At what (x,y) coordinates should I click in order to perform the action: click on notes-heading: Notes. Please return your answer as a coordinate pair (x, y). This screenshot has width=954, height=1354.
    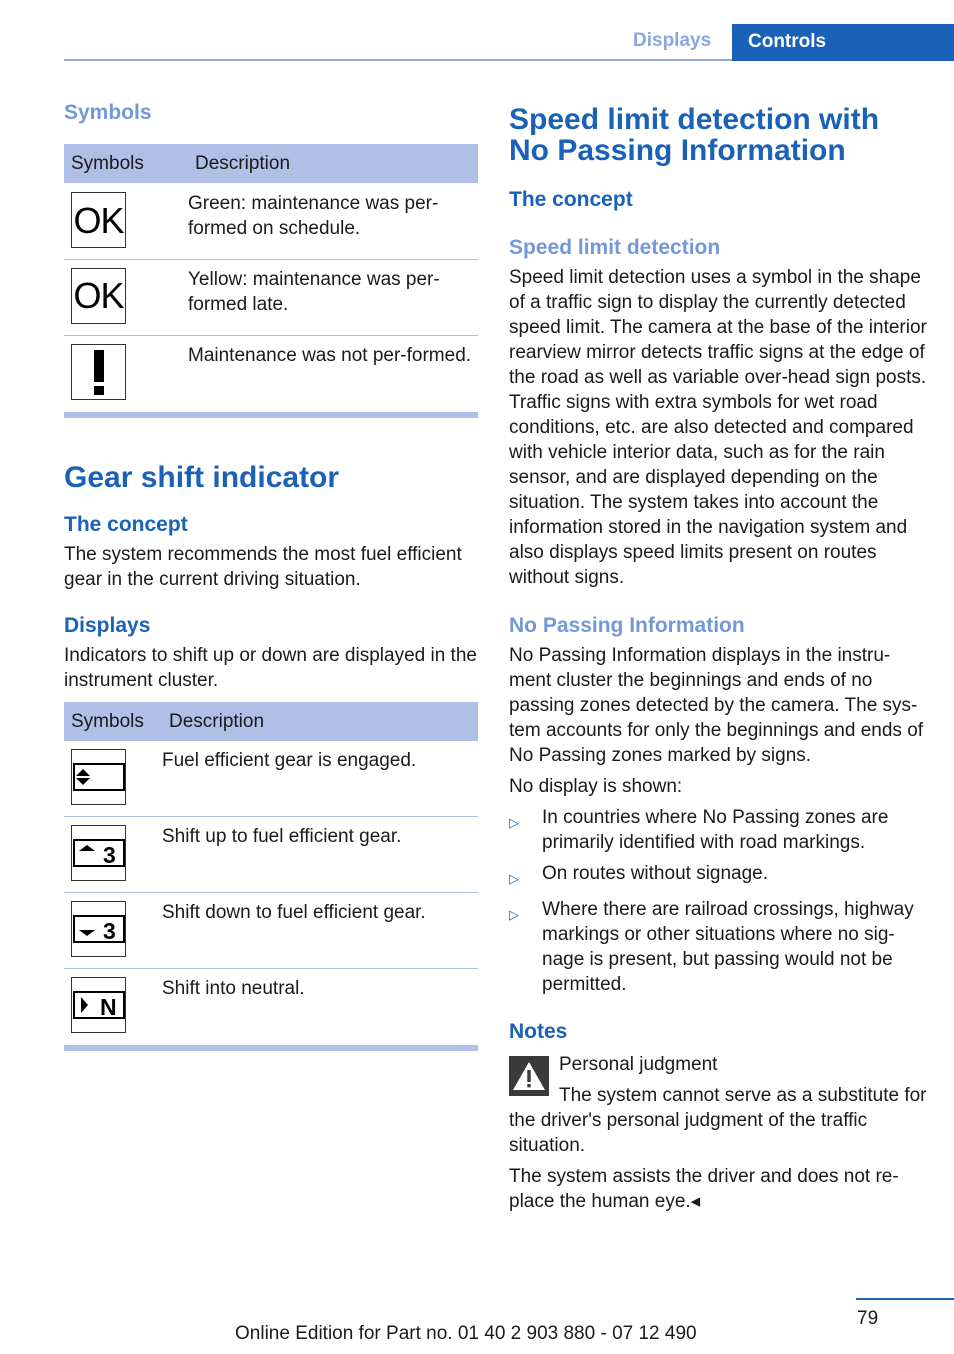
    Looking at the image, I should click on (538, 1031).